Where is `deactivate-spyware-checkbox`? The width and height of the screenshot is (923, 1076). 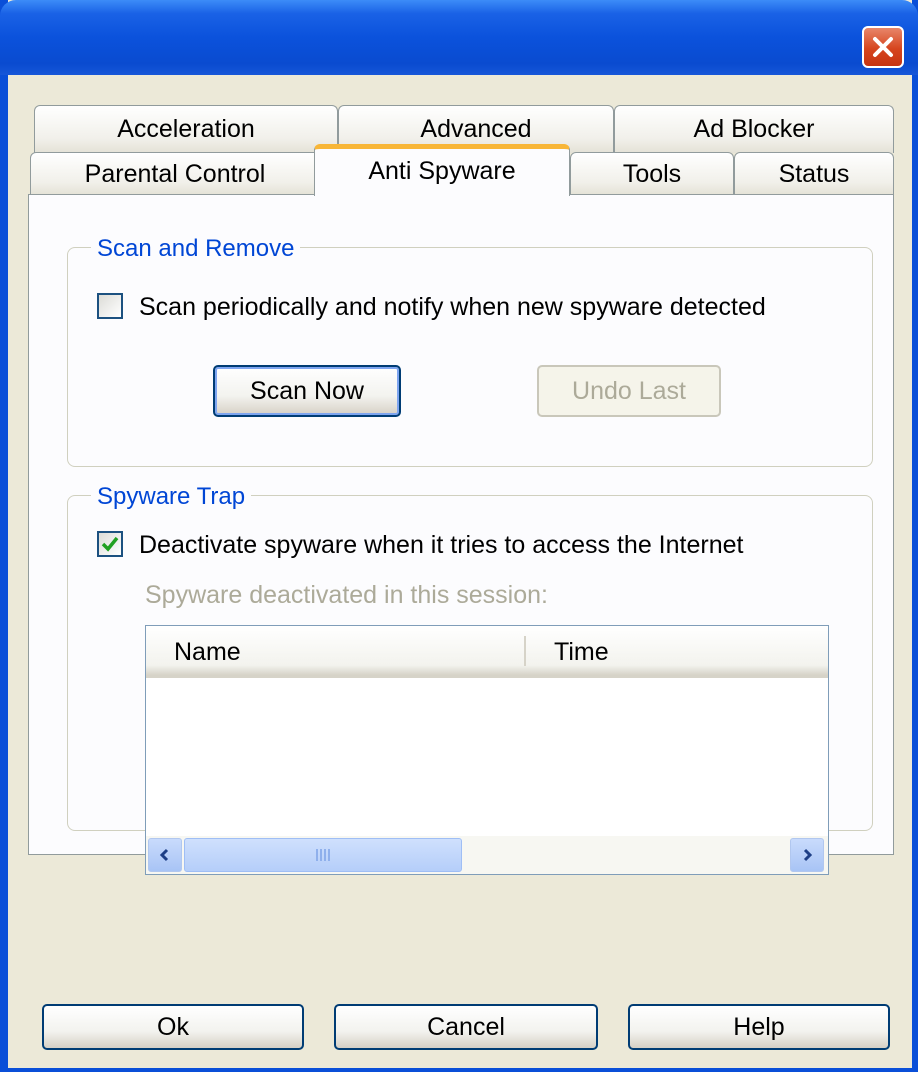 deactivate-spyware-checkbox is located at coordinates (110, 544).